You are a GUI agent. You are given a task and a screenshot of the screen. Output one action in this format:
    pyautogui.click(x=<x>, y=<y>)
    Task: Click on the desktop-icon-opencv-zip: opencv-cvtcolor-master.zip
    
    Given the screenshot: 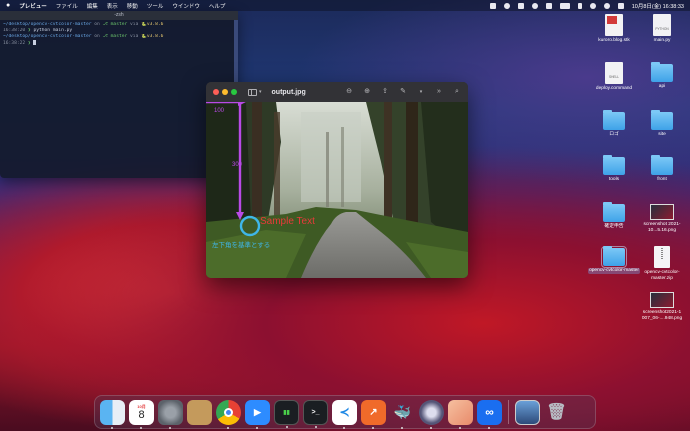 What is the action you would take?
    pyautogui.click(x=662, y=263)
    